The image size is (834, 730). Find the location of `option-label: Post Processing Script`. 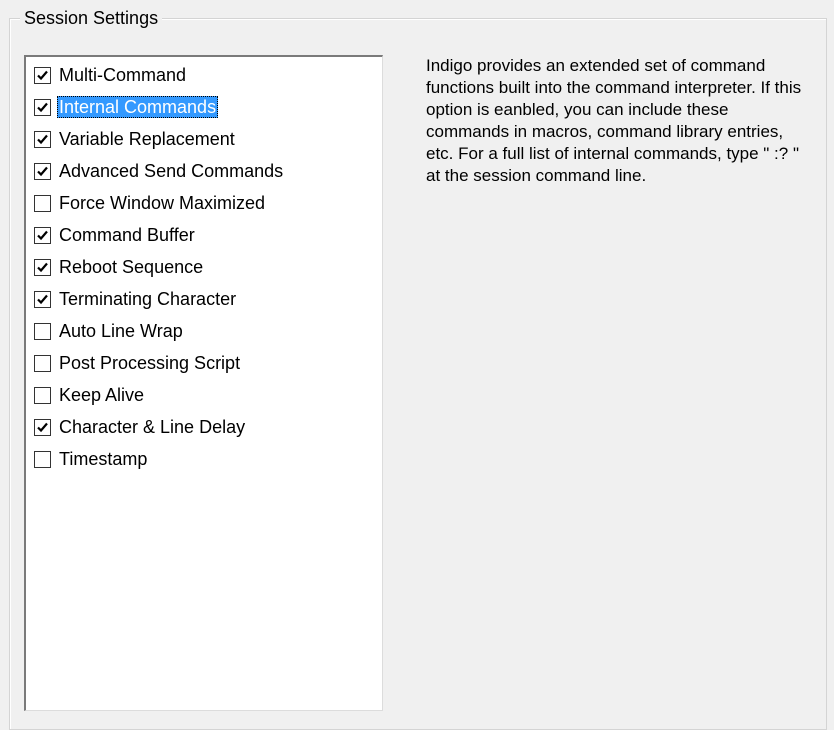

option-label: Post Processing Script is located at coordinates (150, 363).